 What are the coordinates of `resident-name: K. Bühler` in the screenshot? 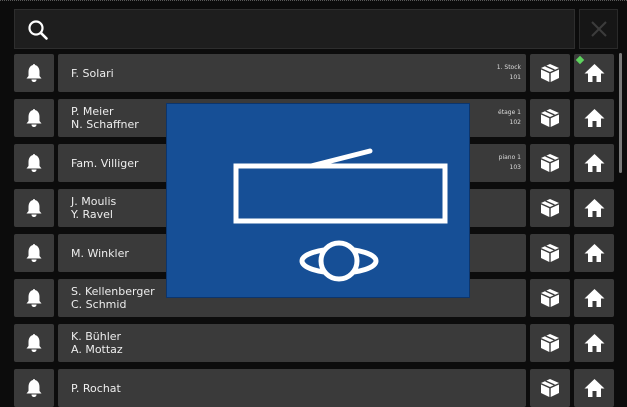 It's located at (96, 336).